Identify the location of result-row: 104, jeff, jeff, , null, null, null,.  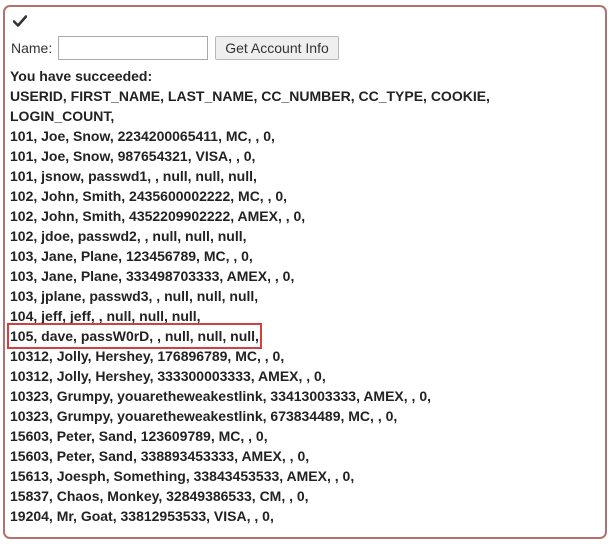
(105, 316).